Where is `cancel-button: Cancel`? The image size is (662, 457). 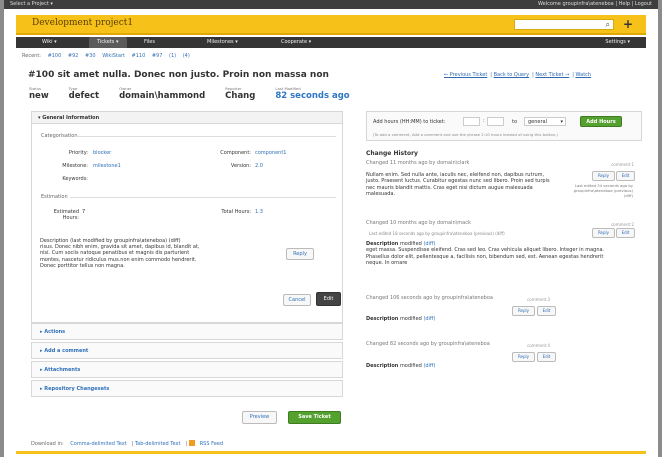 cancel-button: Cancel is located at coordinates (297, 300).